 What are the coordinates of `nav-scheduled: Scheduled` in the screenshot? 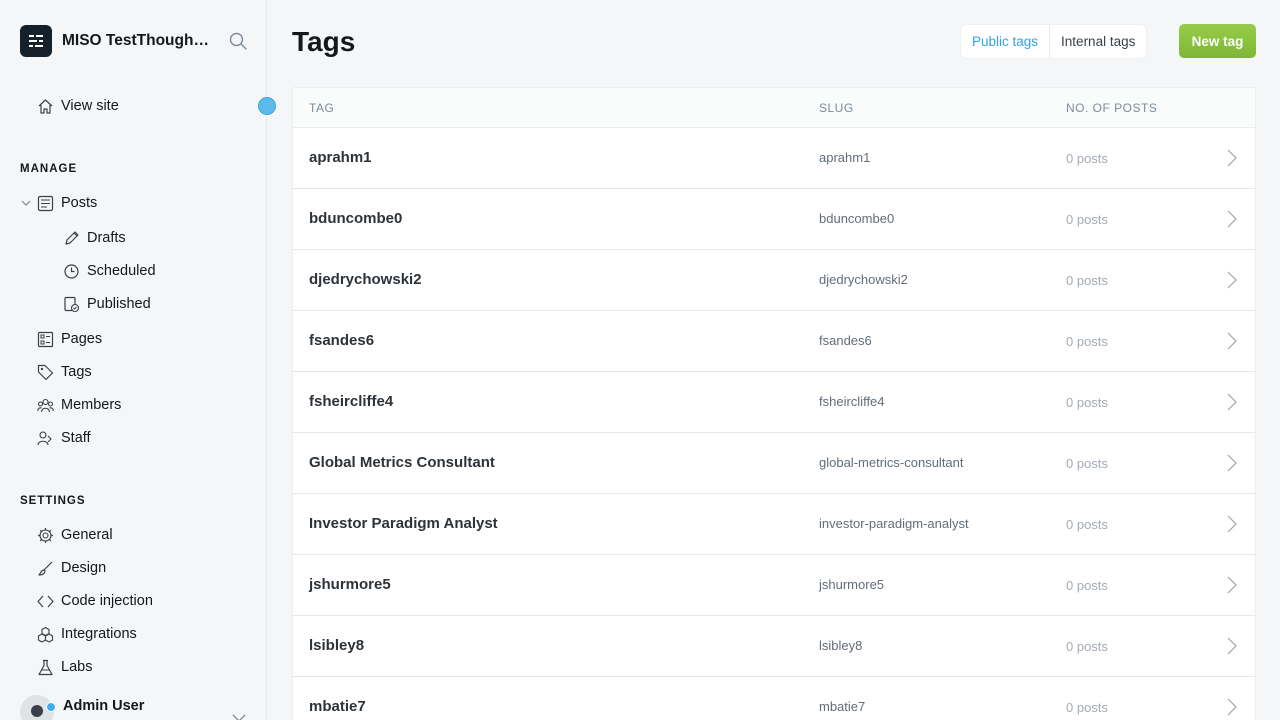 It's located at (109, 271).